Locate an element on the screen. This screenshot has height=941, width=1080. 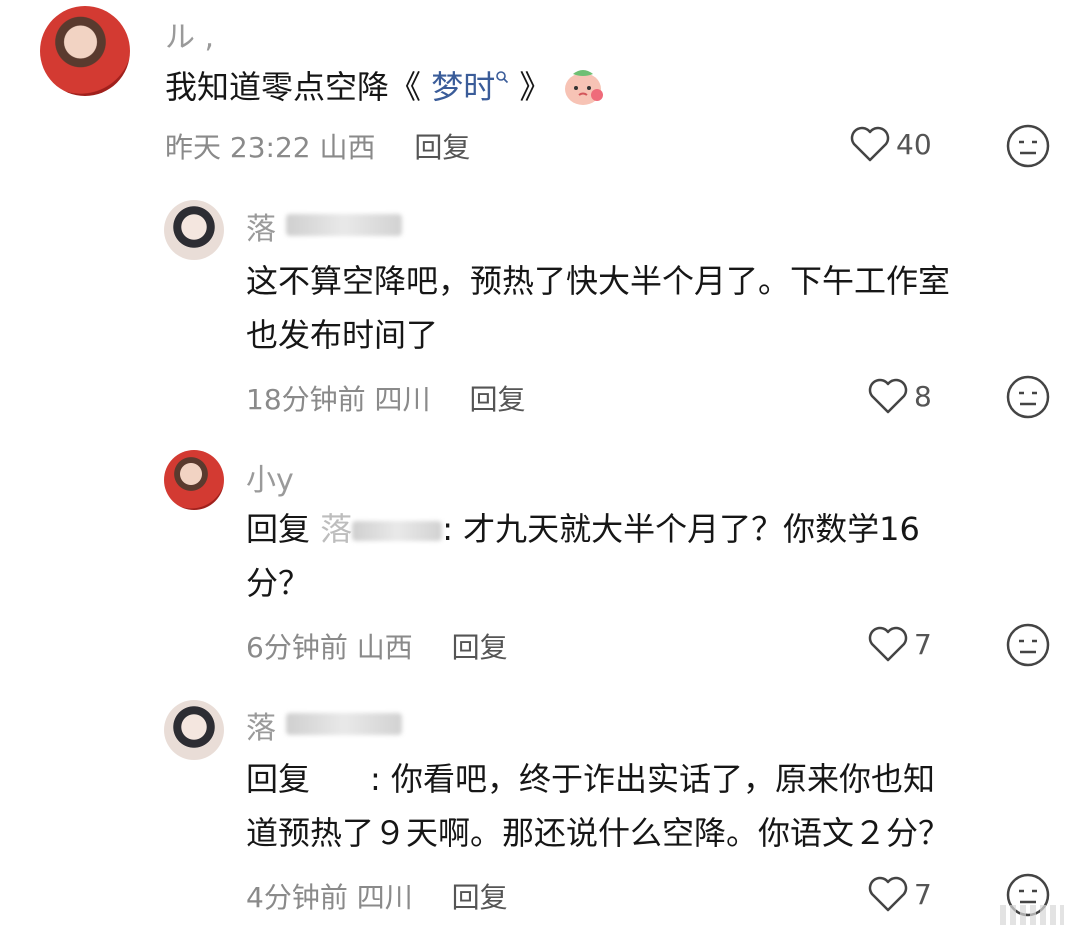
username: ル , is located at coordinates (189, 34).